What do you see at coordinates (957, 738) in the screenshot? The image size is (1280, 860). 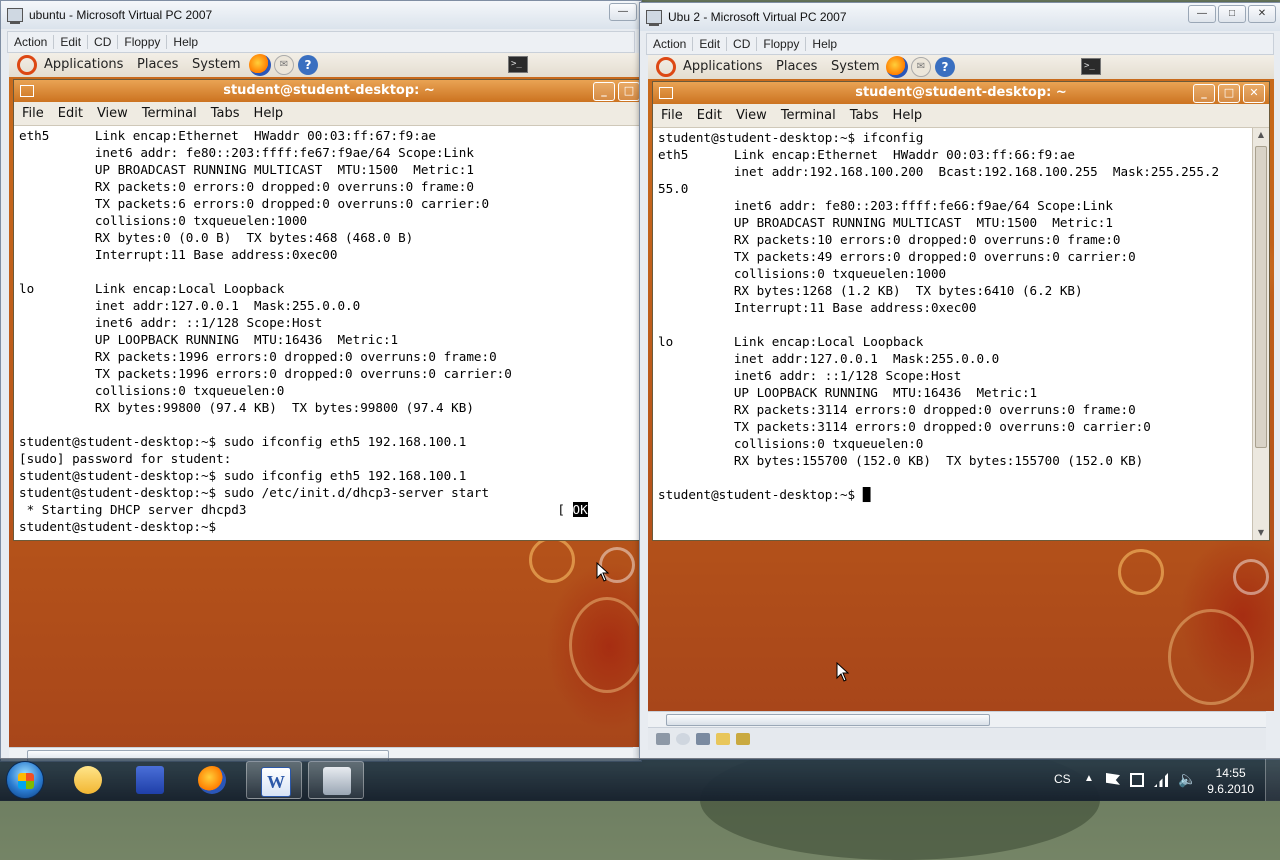 I see `right-vpc-statusbar` at bounding box center [957, 738].